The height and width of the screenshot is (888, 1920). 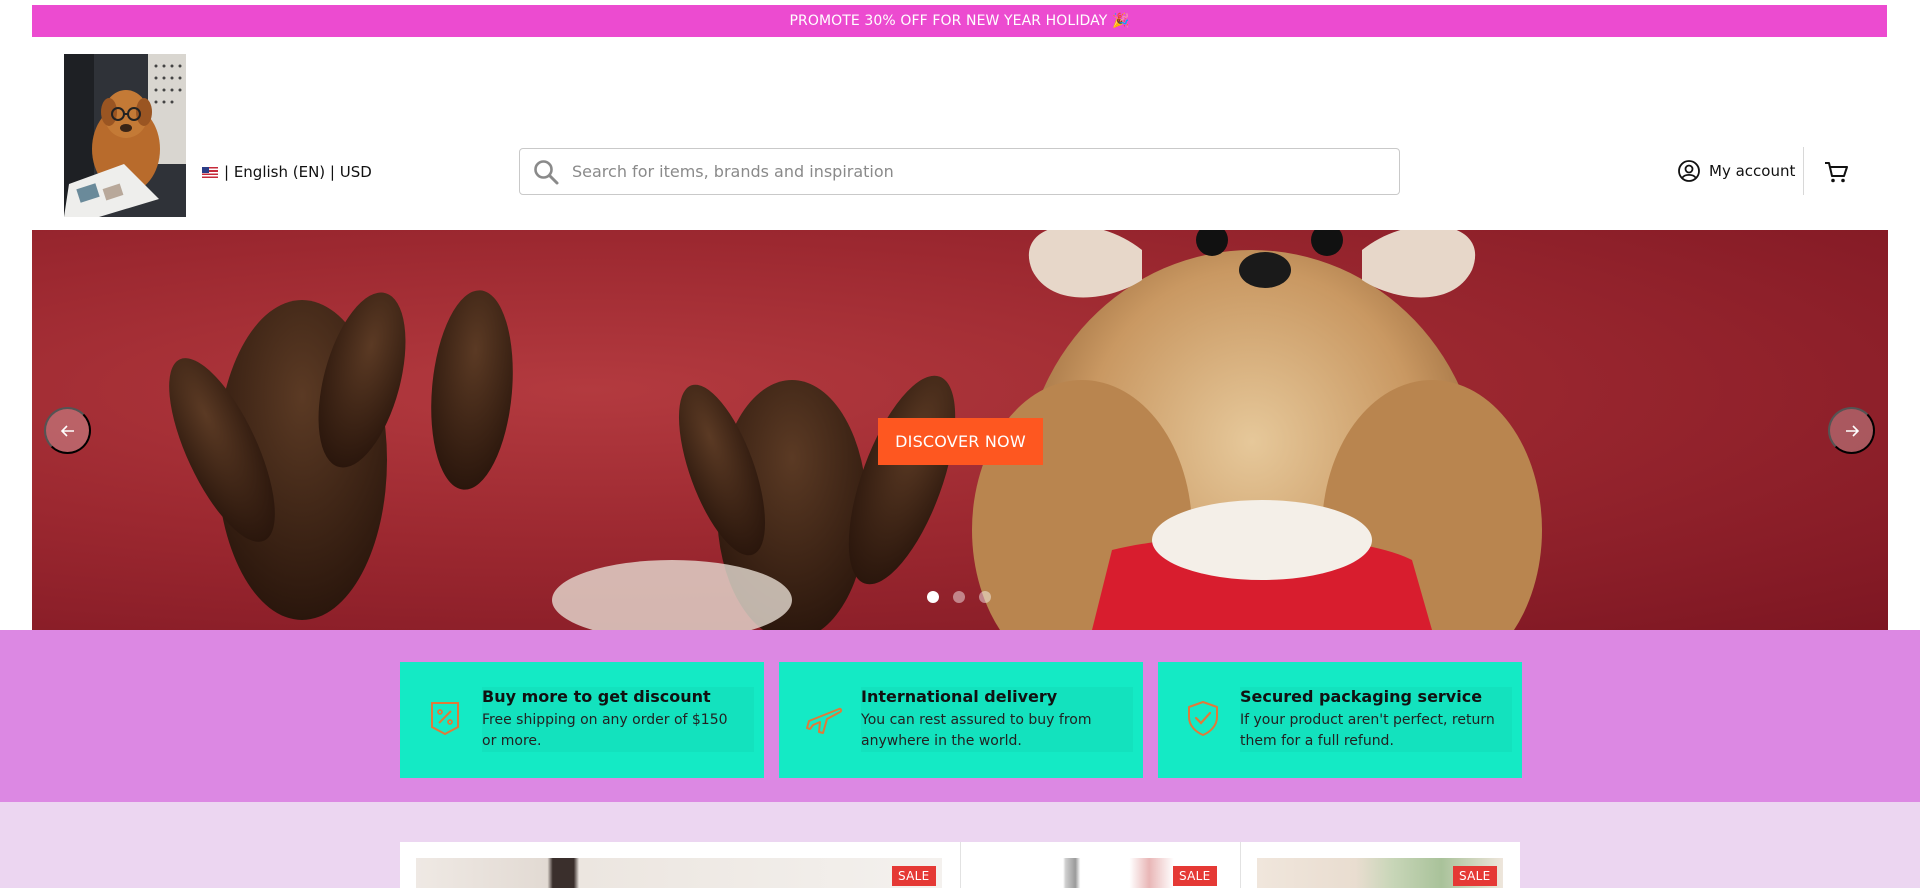 What do you see at coordinates (972, 171) in the screenshot?
I see `search-input` at bounding box center [972, 171].